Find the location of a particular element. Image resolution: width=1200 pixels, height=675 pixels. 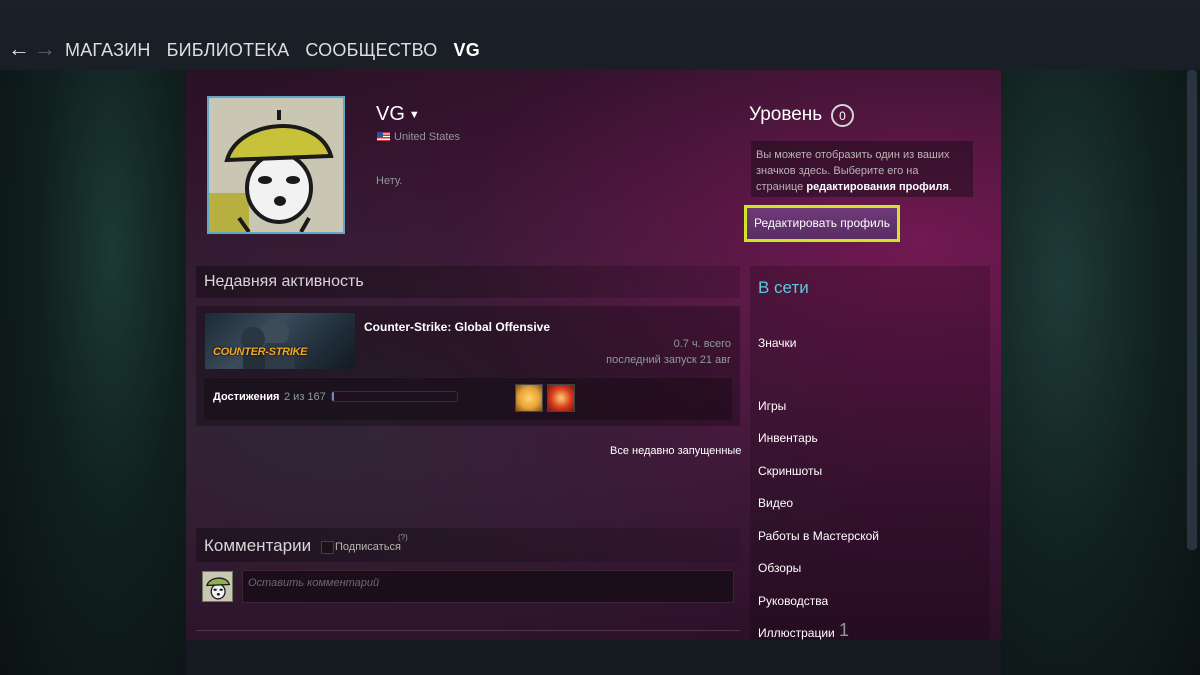

location-text: United States is located at coordinates (427, 137).